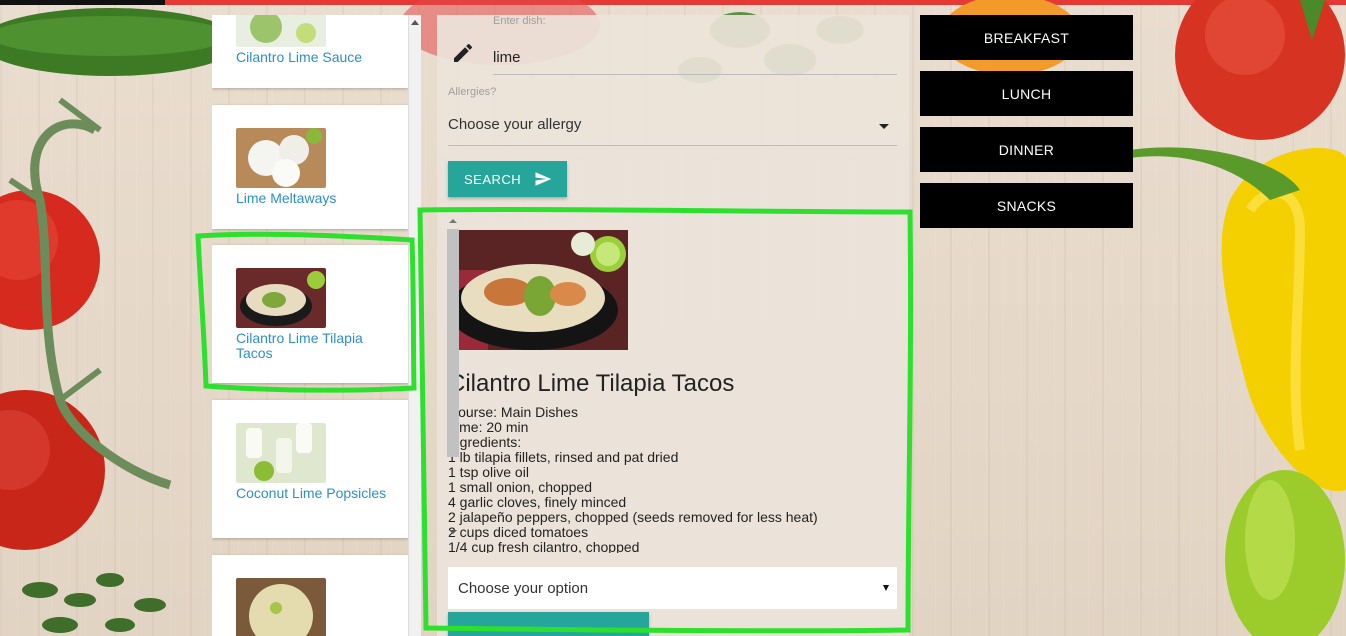 Image resolution: width=1346 pixels, height=636 pixels. I want to click on recipe-course: Course: Main Dishes, so click(513, 412).